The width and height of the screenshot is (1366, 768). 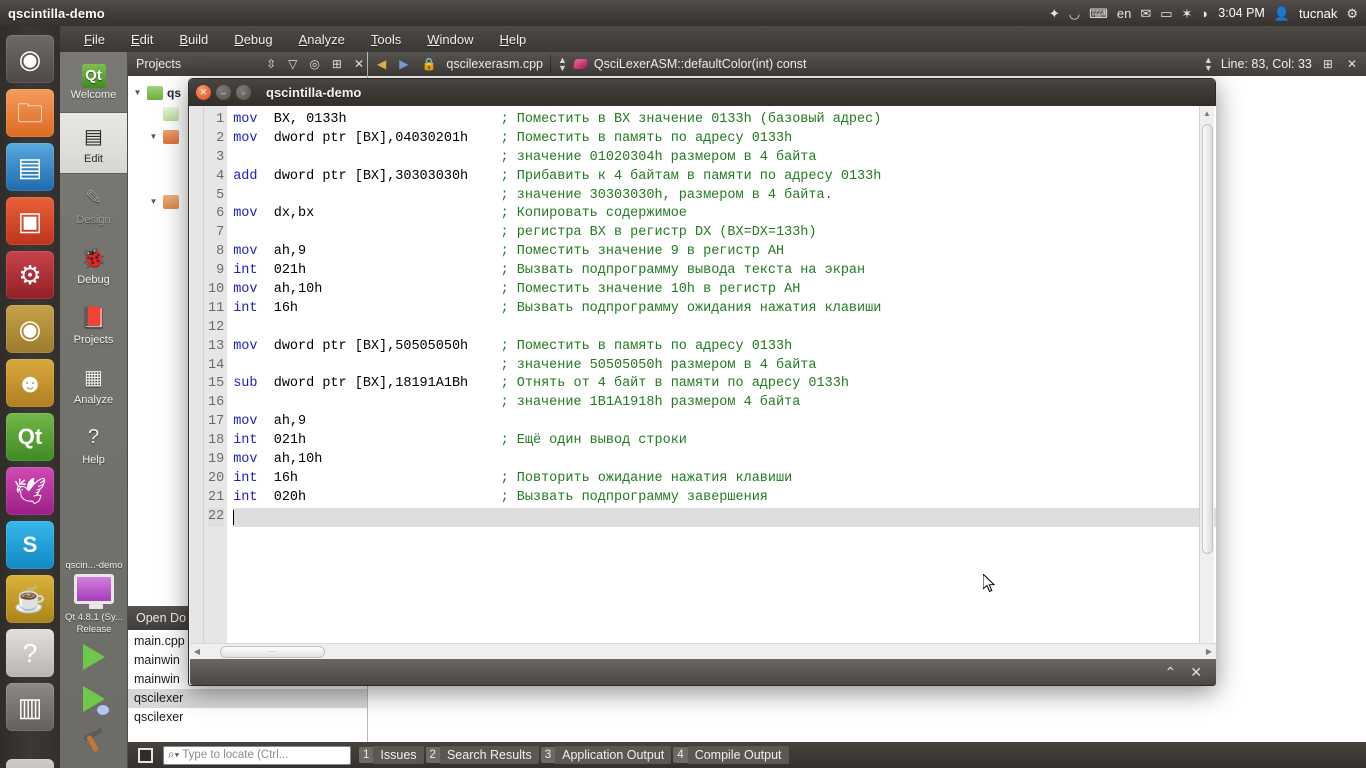 What do you see at coordinates (30, 545) in the screenshot?
I see `skype-icon: S` at bounding box center [30, 545].